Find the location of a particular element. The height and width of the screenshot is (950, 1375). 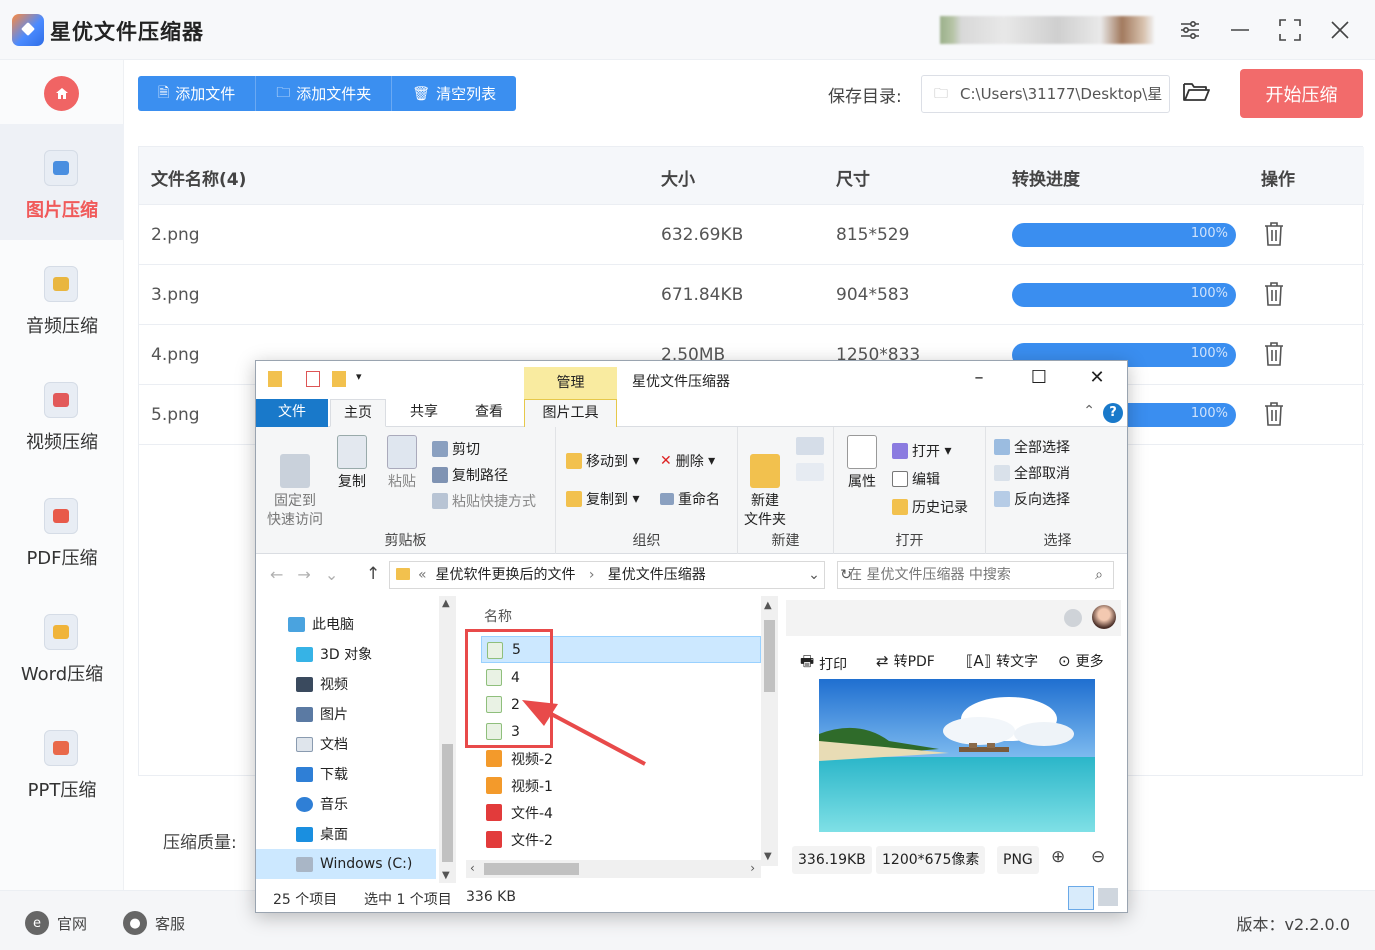

address-bar: « 星优软件更换后的文件 › 星优文件压缩器 ⌄ ↻ is located at coordinates (620, 575).